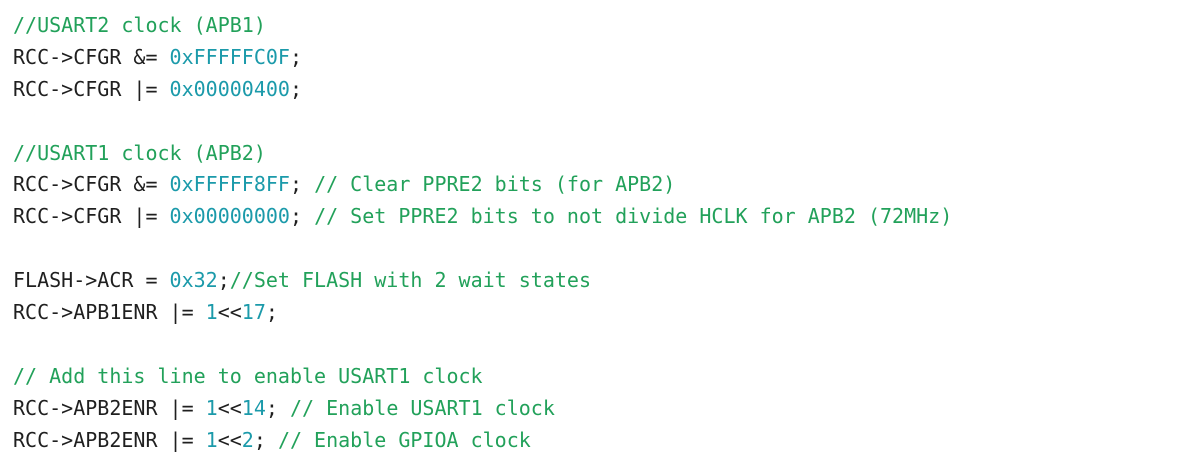  Describe the element at coordinates (253, 407) in the screenshot. I see `code-number: 14` at that location.